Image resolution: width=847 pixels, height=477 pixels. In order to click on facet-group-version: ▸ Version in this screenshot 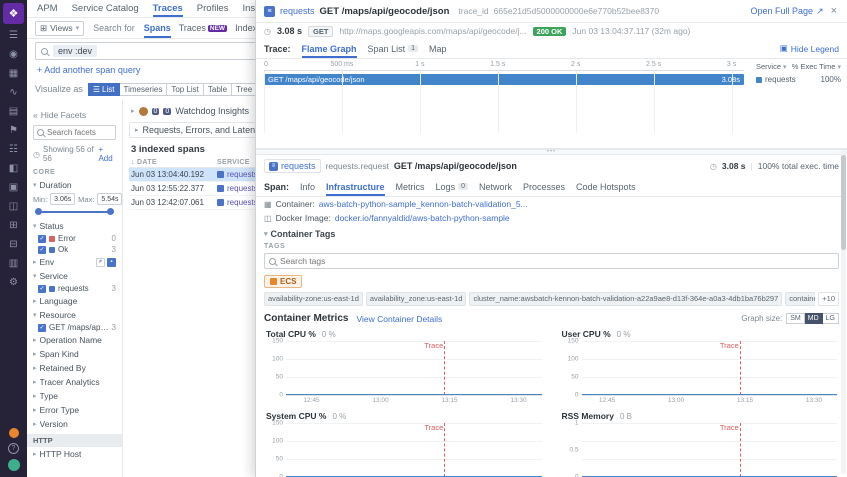, I will do `click(74, 424)`.